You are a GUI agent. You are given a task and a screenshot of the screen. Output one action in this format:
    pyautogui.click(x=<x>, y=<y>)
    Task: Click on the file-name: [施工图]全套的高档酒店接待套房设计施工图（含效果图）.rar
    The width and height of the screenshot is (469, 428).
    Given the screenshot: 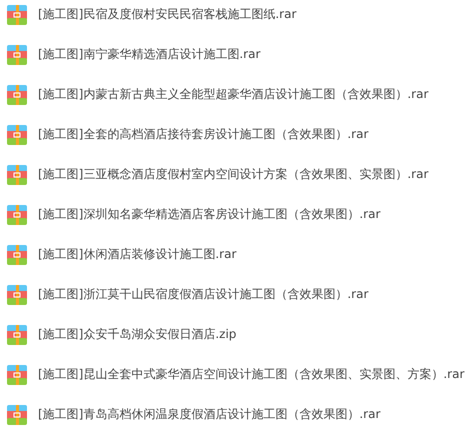 What is the action you would take?
    pyautogui.click(x=203, y=134)
    